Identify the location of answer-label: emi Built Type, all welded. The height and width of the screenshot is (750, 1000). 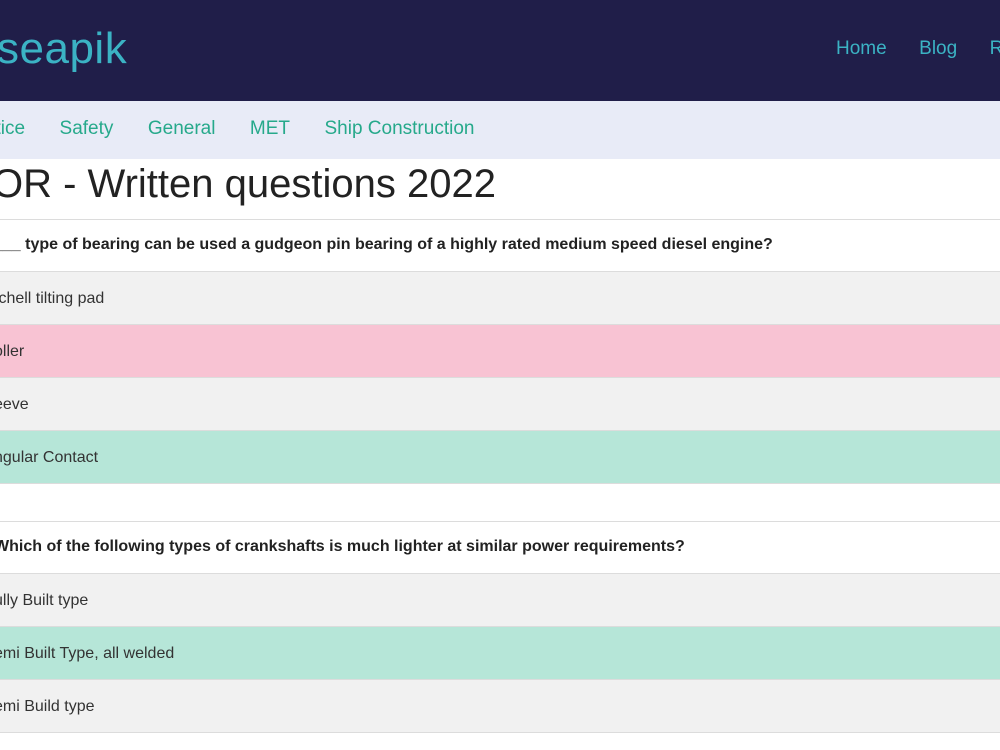
(87, 653).